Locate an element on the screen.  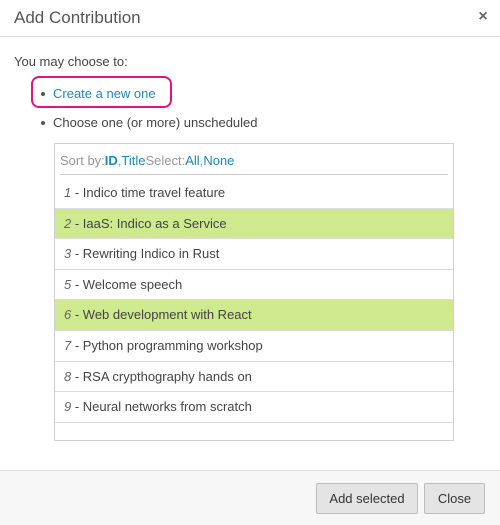
sort-bar: Sort by:ID,TitleSelect:All,None is located at coordinates (147, 160).